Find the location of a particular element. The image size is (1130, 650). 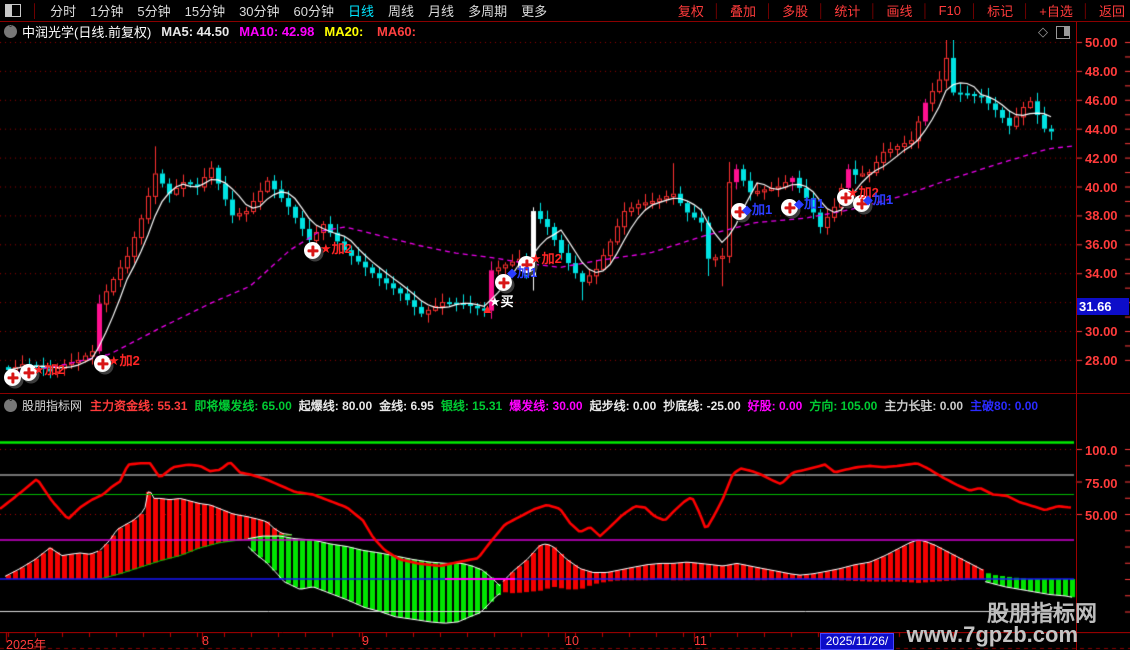

time-label-0: 2025年 is located at coordinates (26, 644).